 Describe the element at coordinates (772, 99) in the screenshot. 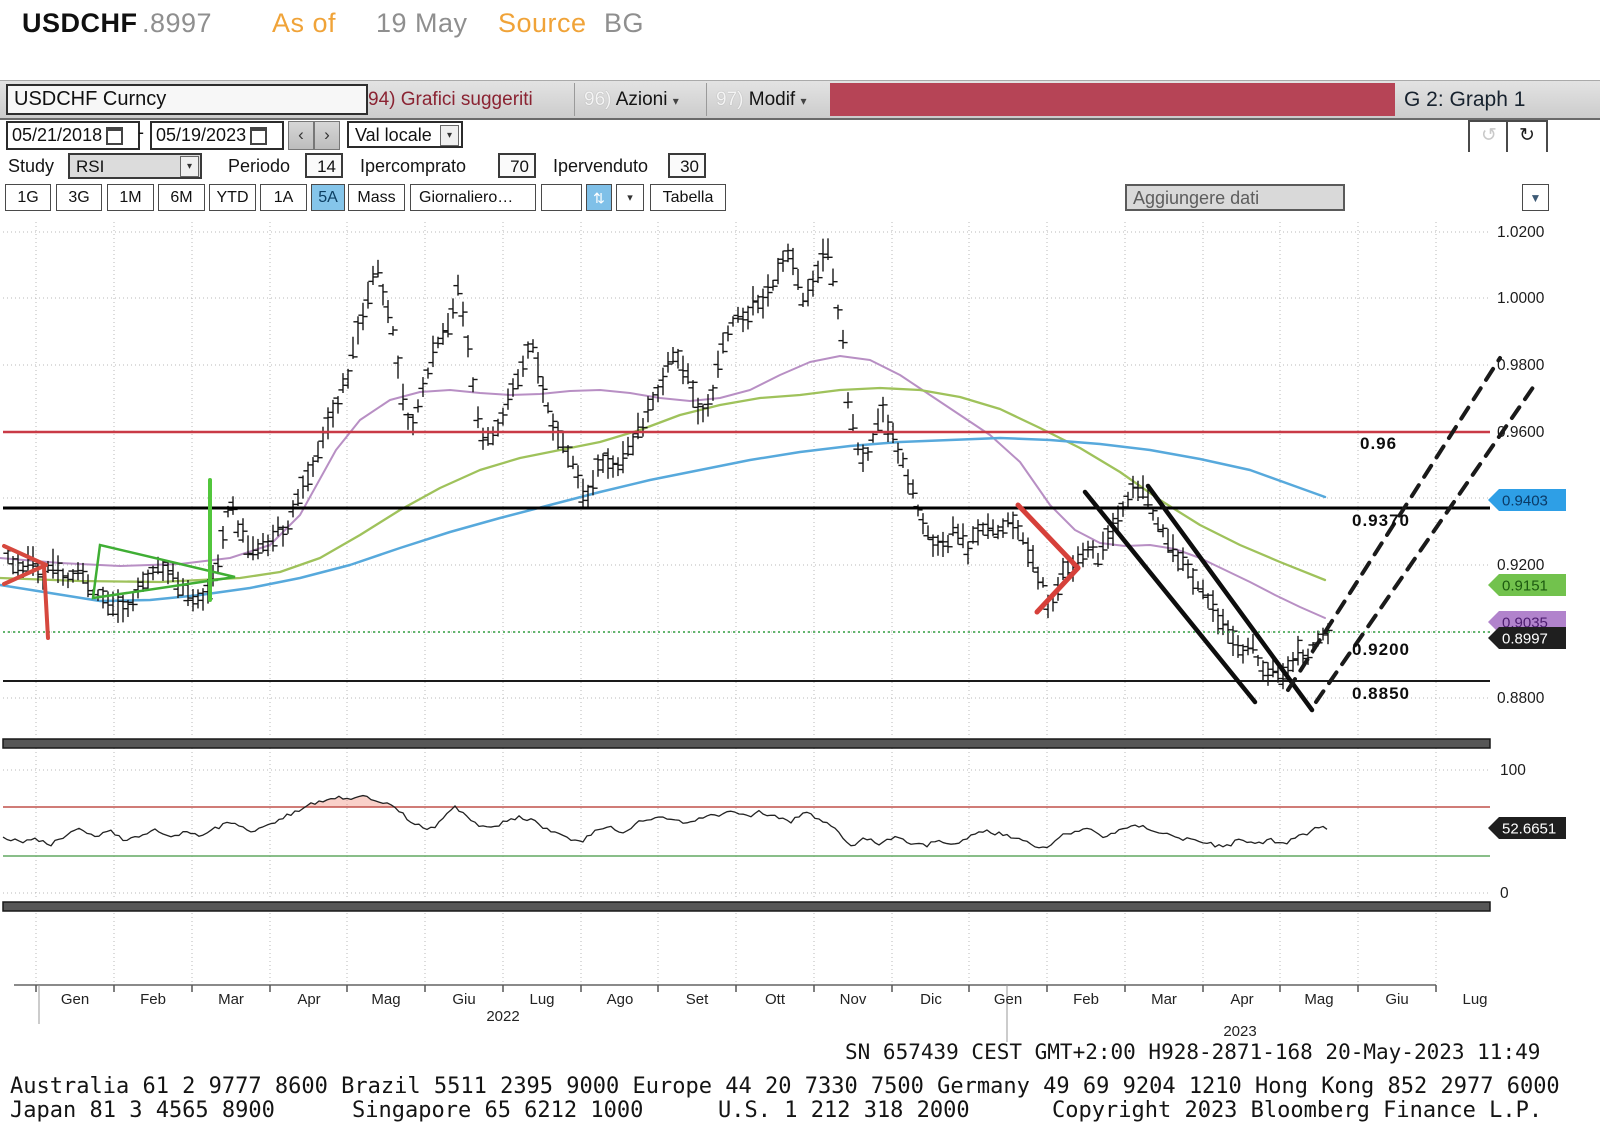

I see `menu-label: Modif` at that location.